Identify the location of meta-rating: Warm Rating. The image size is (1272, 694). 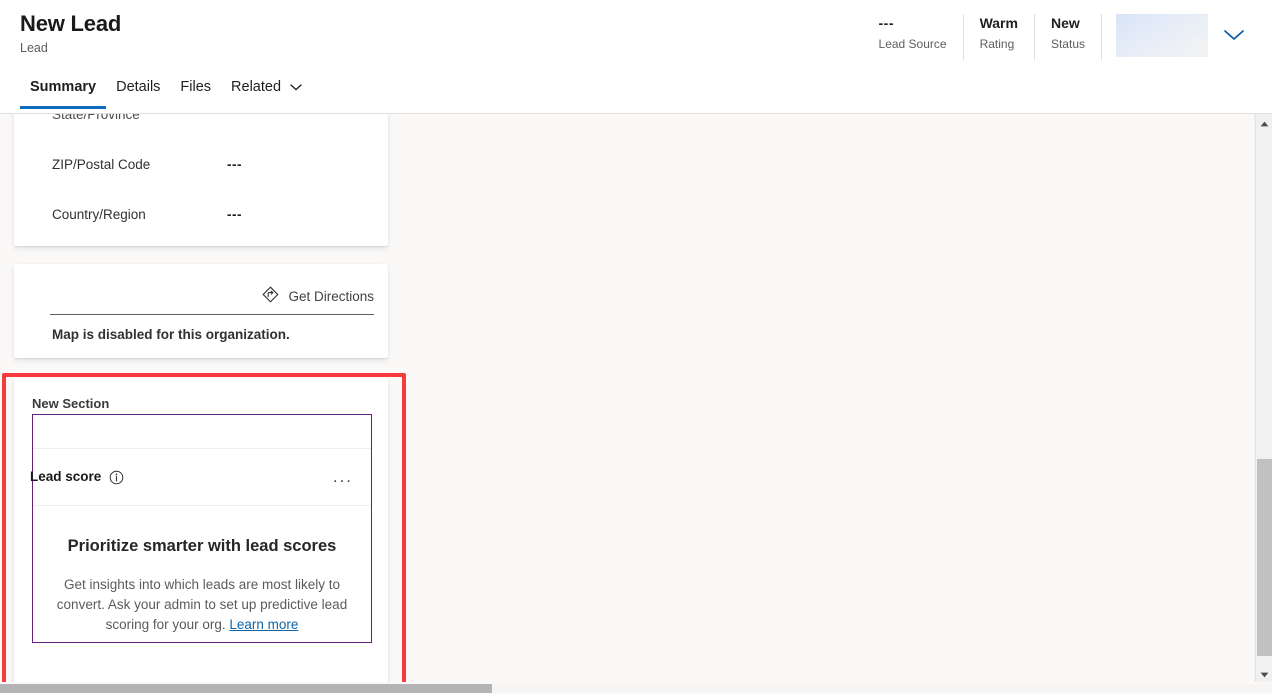
(999, 37).